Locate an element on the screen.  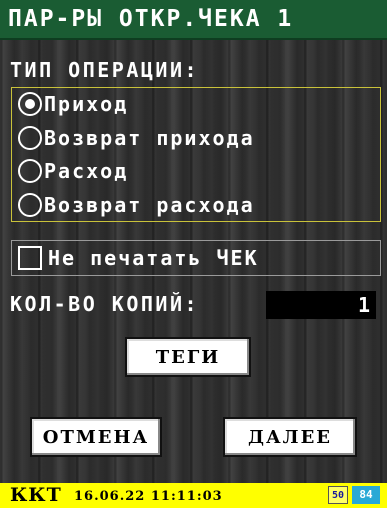
cancel-button: ОТМЕНА is located at coordinates (96, 437).